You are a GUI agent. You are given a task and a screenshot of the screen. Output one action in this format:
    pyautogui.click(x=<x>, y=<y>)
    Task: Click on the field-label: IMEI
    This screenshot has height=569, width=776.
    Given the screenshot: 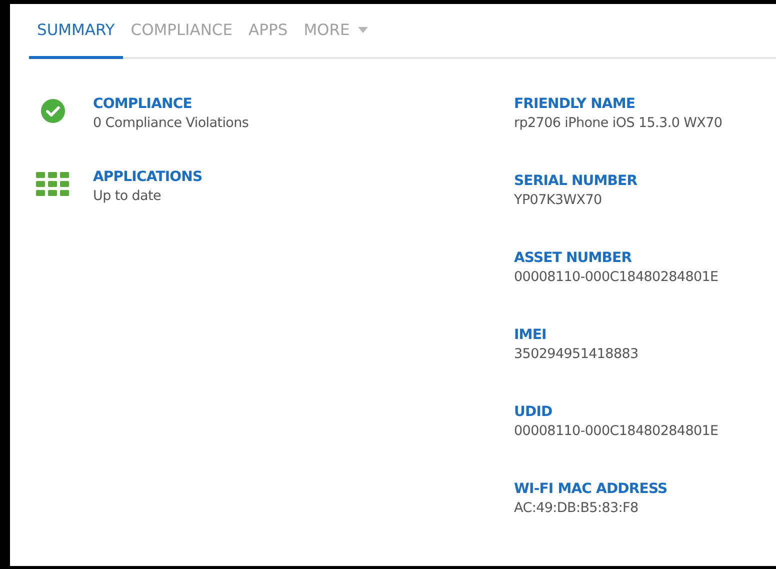 What is the action you would take?
    pyautogui.click(x=531, y=335)
    